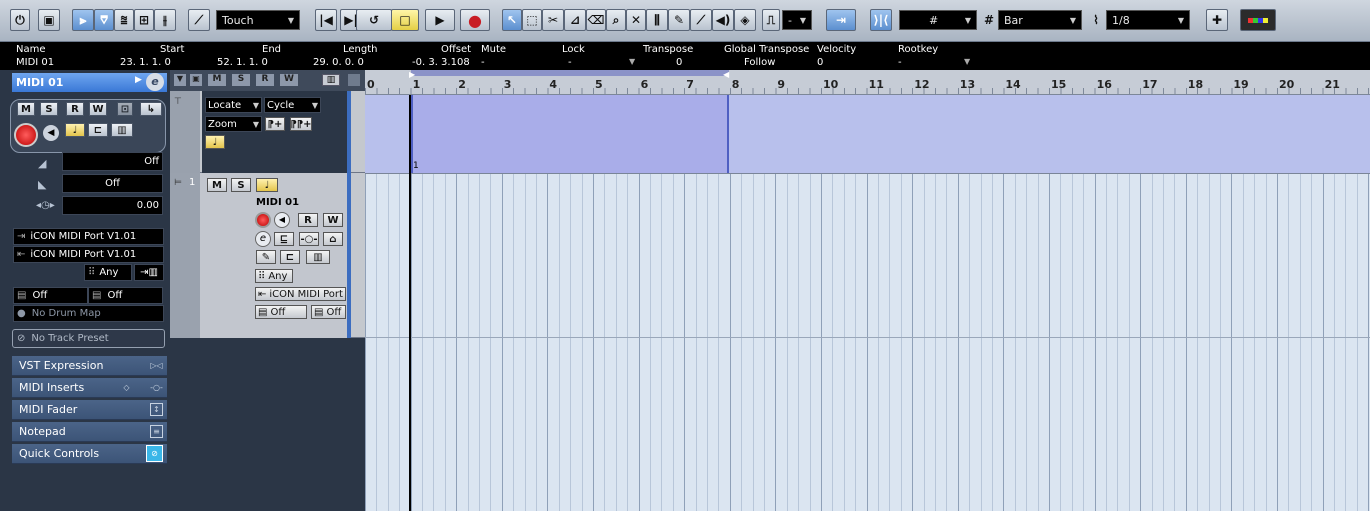 Image resolution: width=1370 pixels, height=511 pixels. Describe the element at coordinates (636, 20) in the screenshot. I see `mute-tool-icon: ✕` at that location.